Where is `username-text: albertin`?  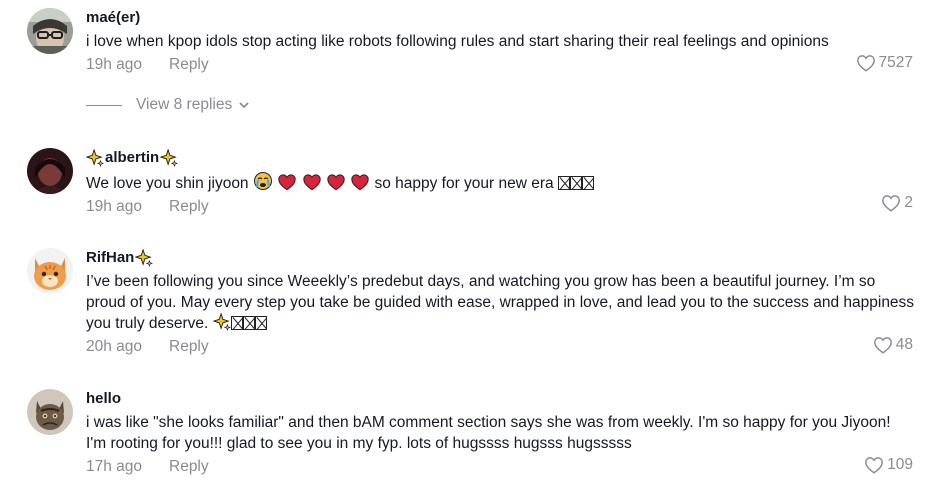
username-text: albertin is located at coordinates (132, 157).